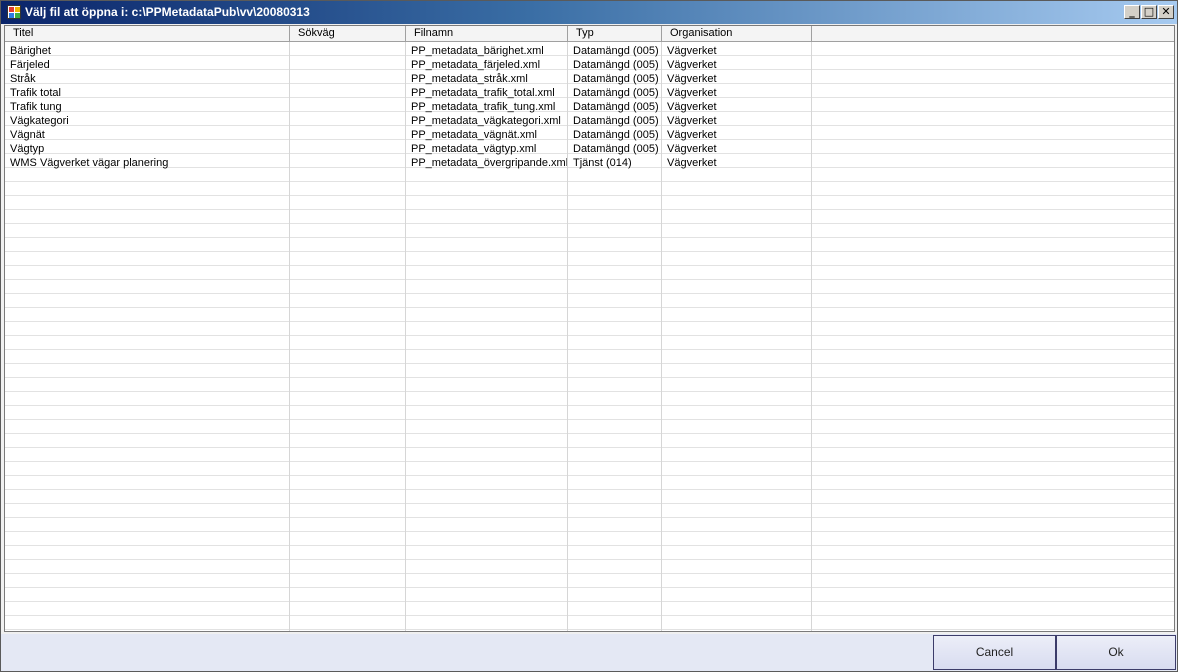 The image size is (1178, 672). Describe the element at coordinates (489, 163) in the screenshot. I see `cell-filnamn: PP_metadata_övergripande.xml` at that location.